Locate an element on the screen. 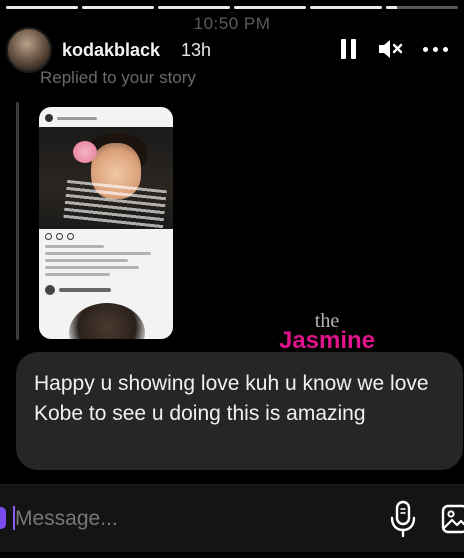 This screenshot has height=558, width=464. story-controls is located at coordinates (394, 49).